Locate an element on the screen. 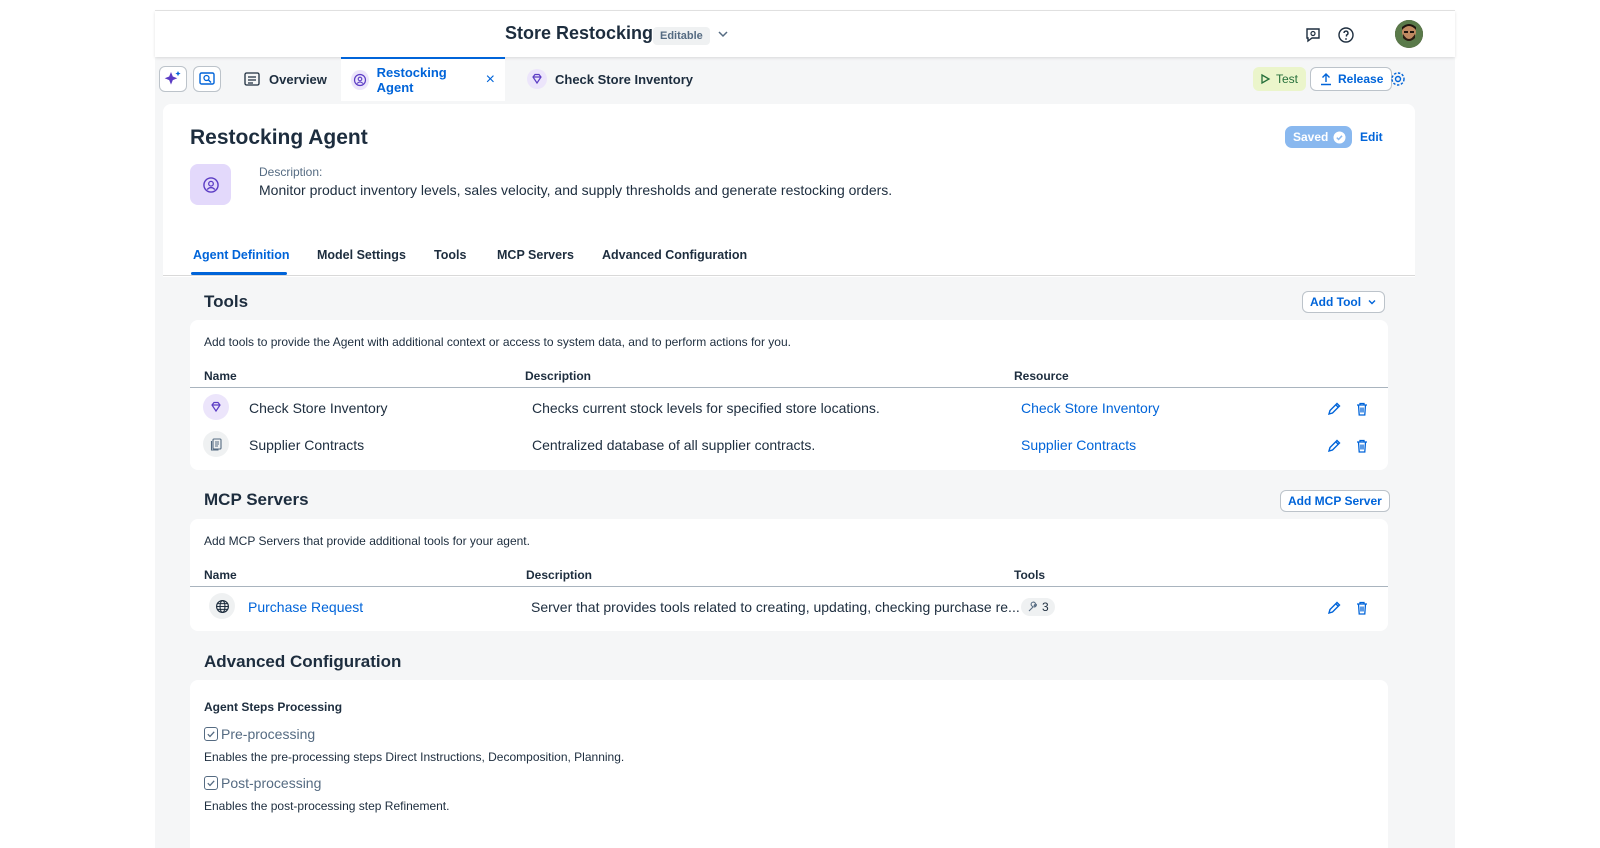 This screenshot has width=1600, height=848. test-label: Test is located at coordinates (1287, 79).